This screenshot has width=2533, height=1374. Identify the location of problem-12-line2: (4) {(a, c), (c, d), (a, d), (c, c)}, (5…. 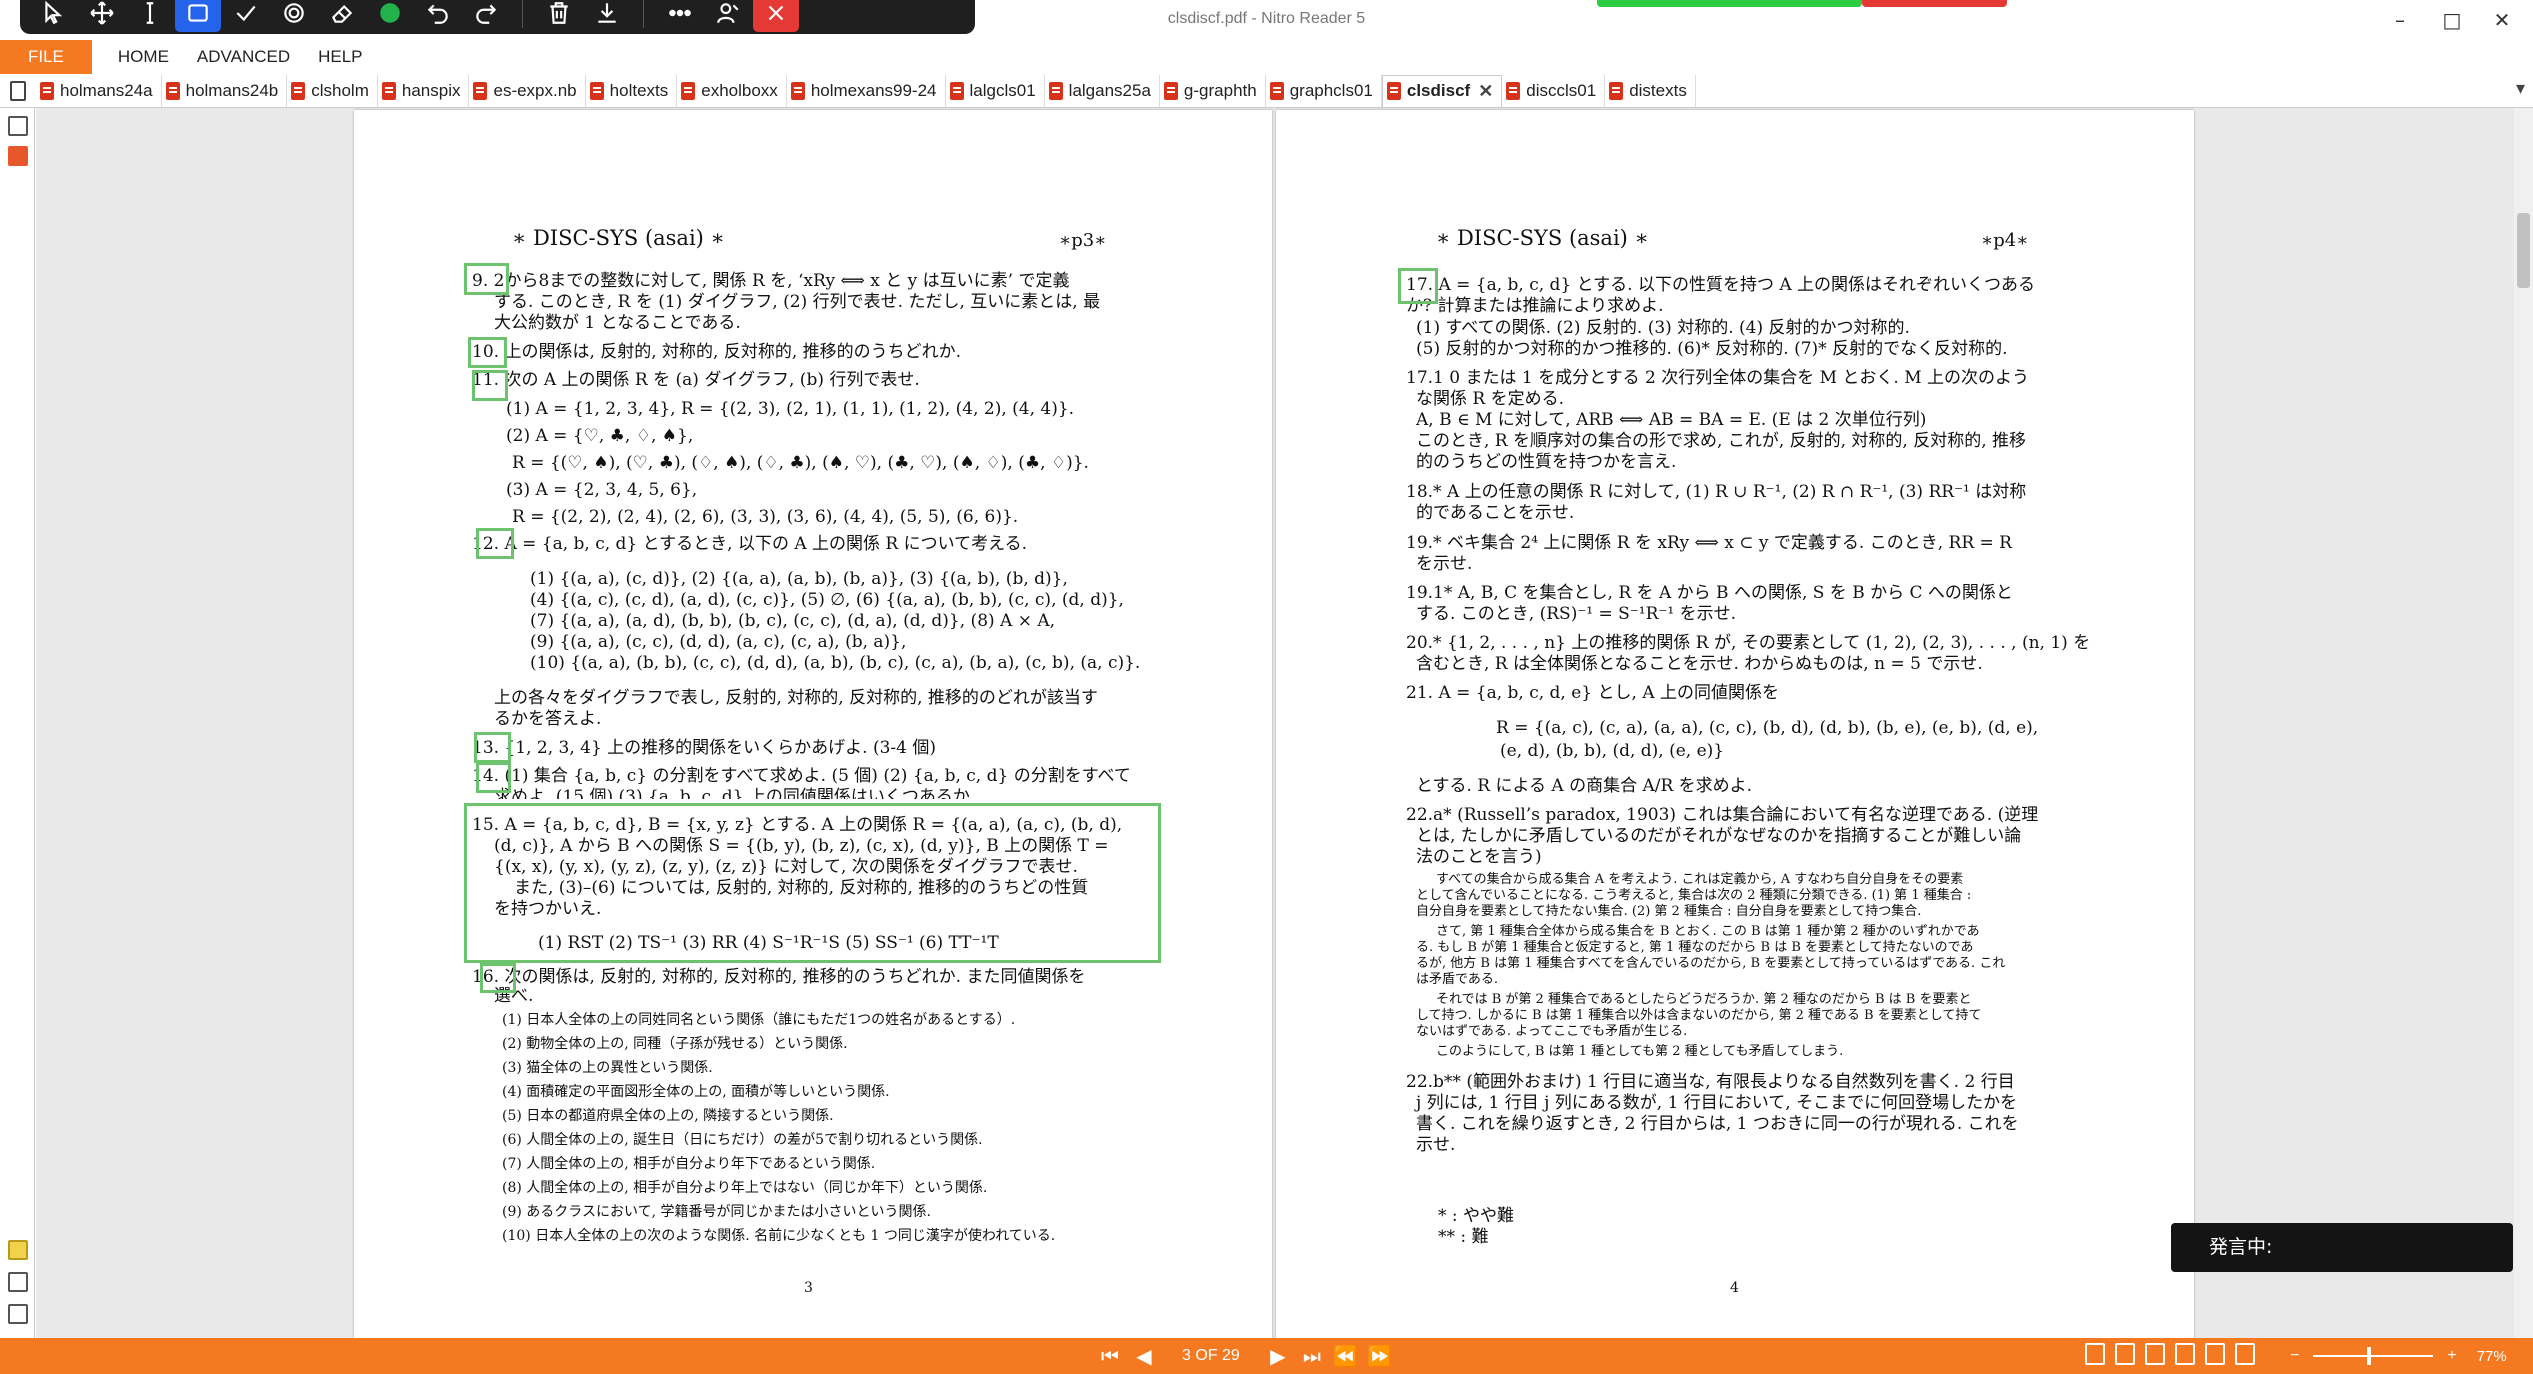
(827, 600).